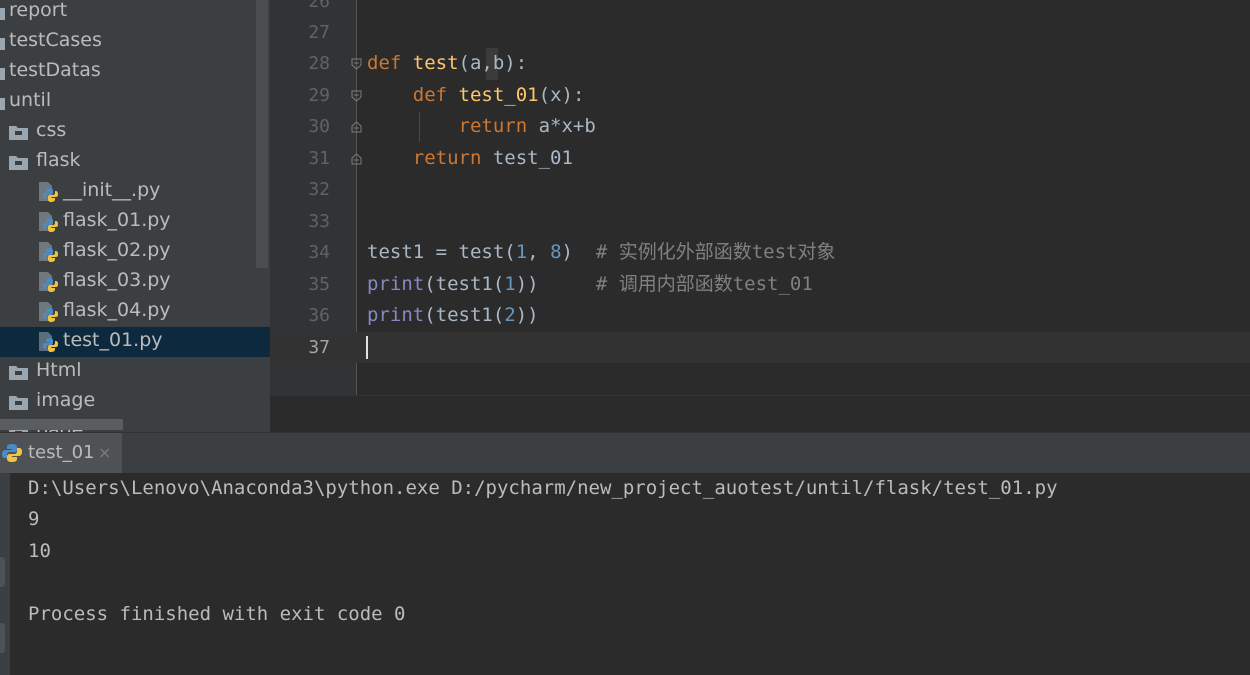 The image size is (1250, 675). I want to click on line-number: 34, so click(319, 252).